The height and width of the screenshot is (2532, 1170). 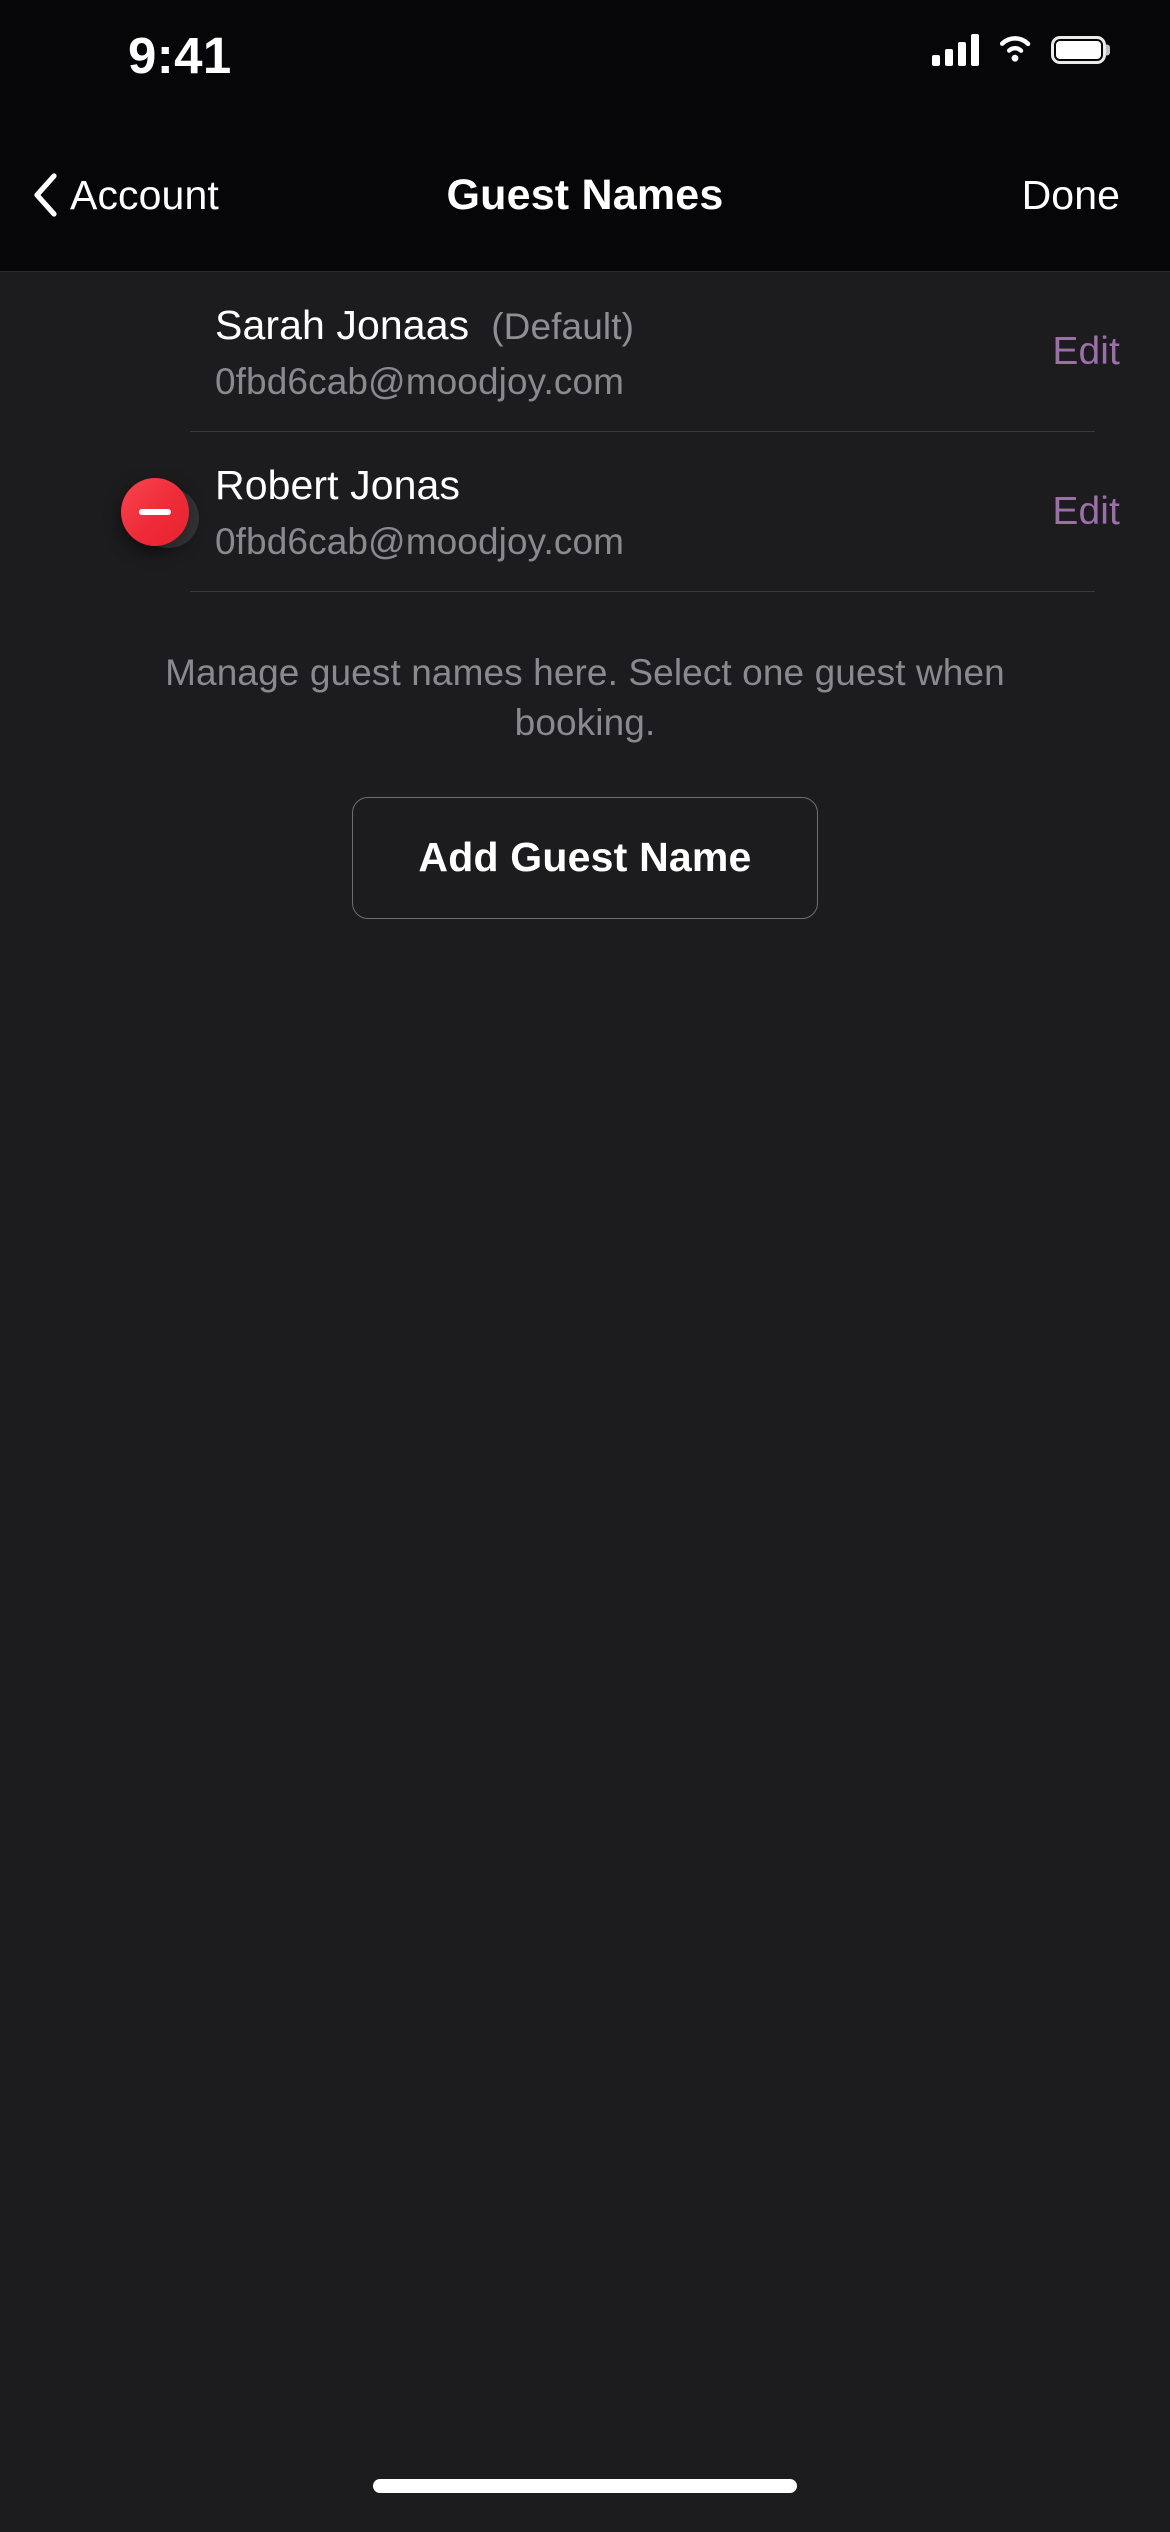 I want to click on cellular-signal-icon, so click(x=955, y=50).